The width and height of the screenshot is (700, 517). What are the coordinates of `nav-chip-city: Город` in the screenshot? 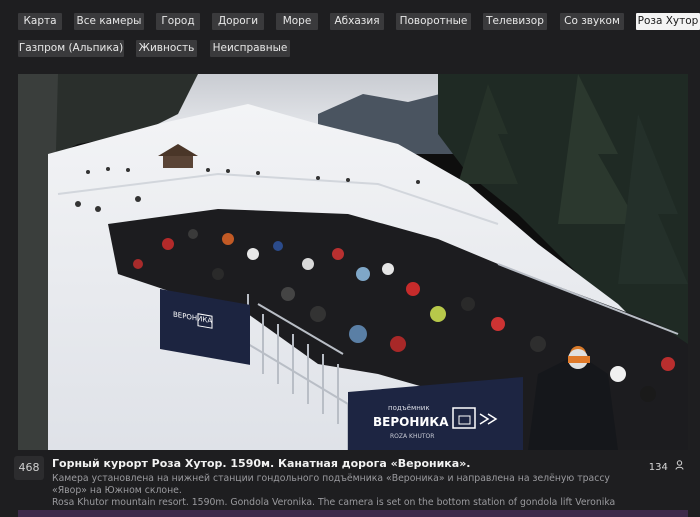 It's located at (178, 21).